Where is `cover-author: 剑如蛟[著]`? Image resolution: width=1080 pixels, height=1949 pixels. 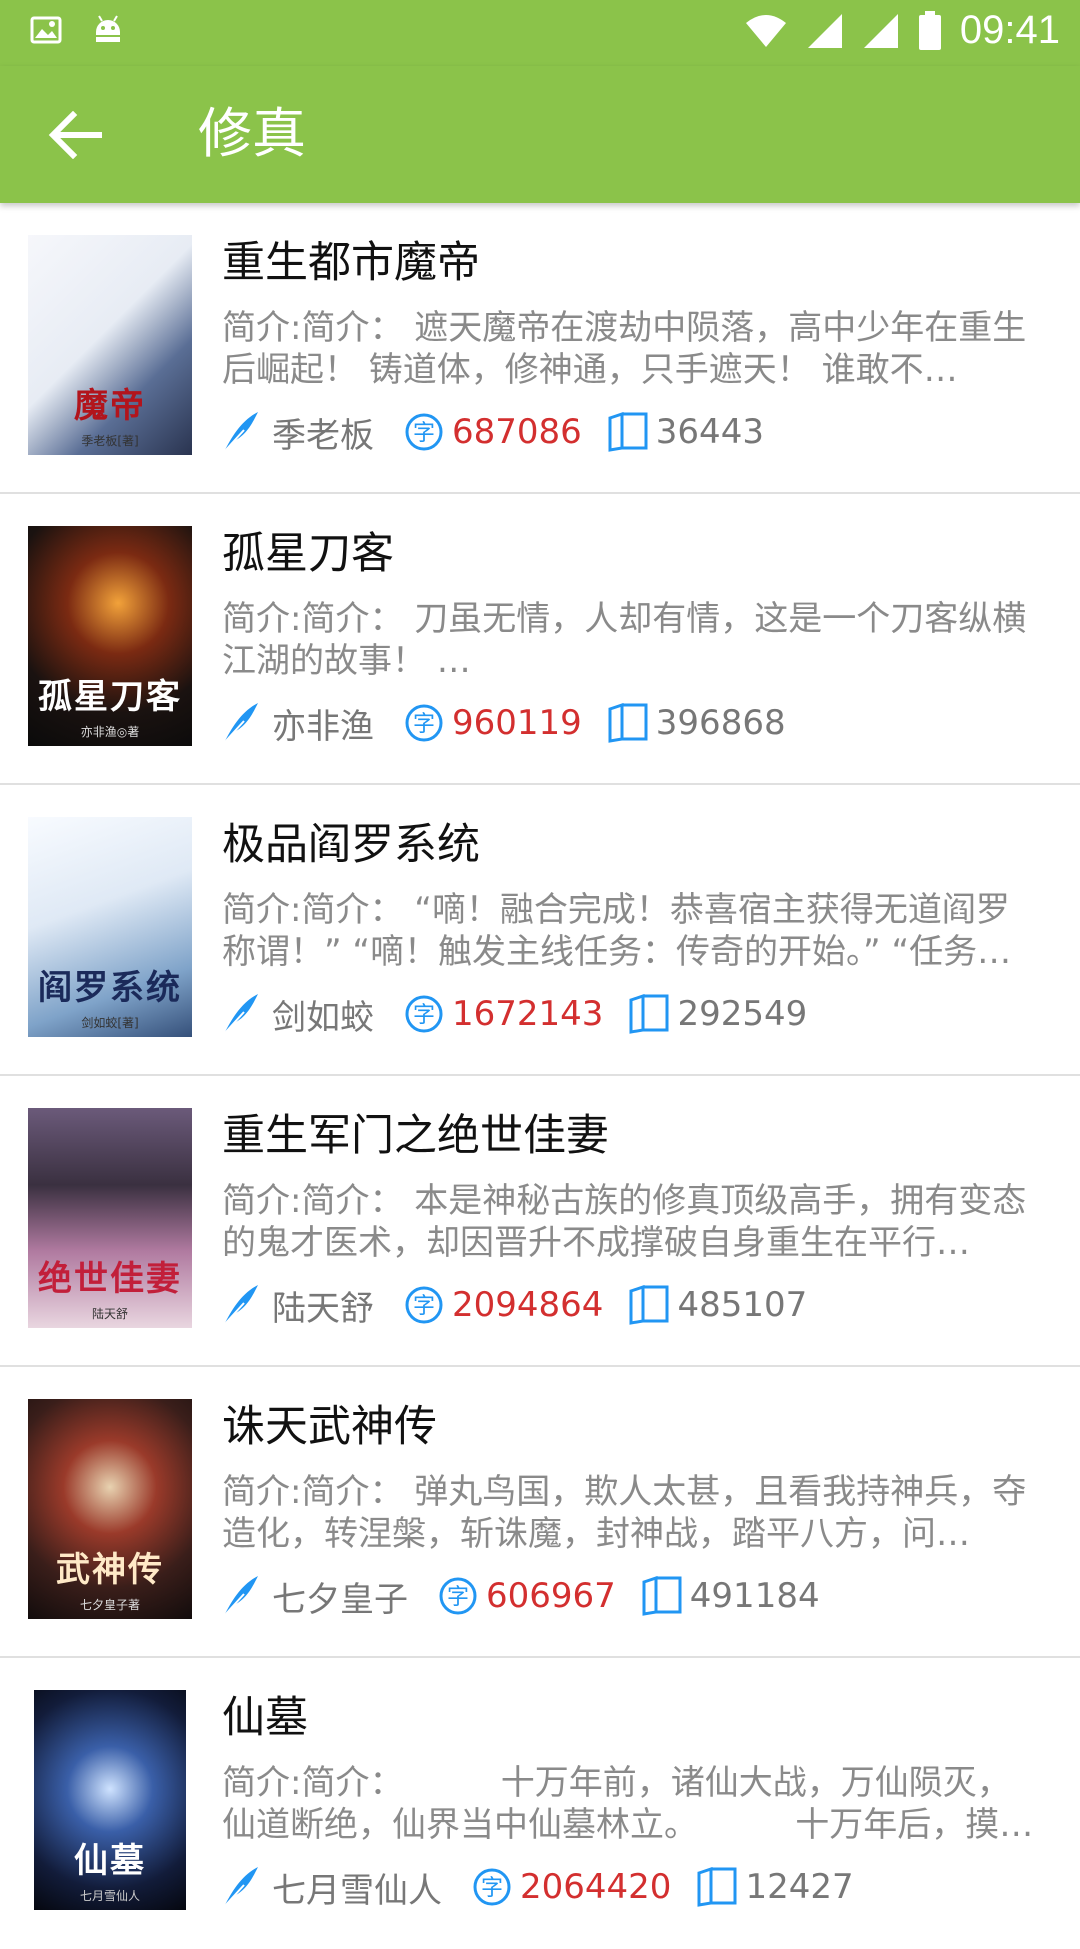
cover-author: 剑如蛟[著] is located at coordinates (110, 1023).